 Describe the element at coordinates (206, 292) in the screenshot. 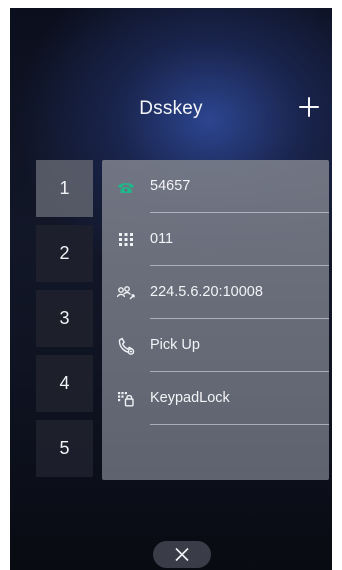

I see `dsskey-label: 224.5.6.20:10008` at that location.